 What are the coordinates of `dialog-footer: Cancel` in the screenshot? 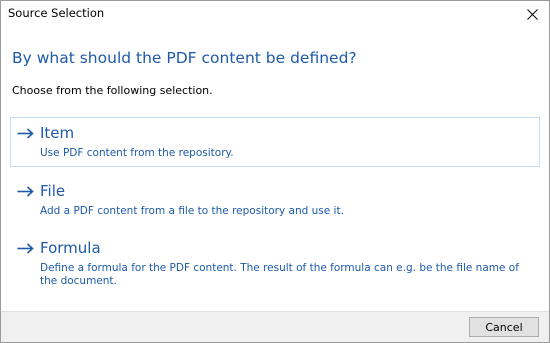 It's located at (275, 326).